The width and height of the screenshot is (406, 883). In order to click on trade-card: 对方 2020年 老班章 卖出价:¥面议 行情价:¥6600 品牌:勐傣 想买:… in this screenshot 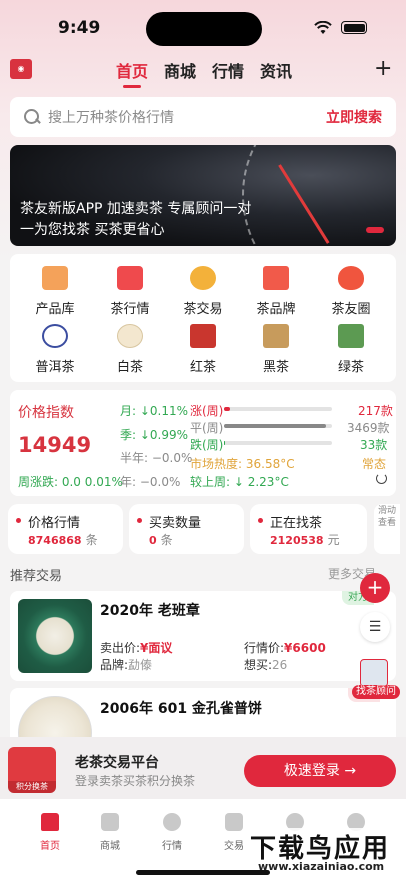, I will do `click(203, 636)`.